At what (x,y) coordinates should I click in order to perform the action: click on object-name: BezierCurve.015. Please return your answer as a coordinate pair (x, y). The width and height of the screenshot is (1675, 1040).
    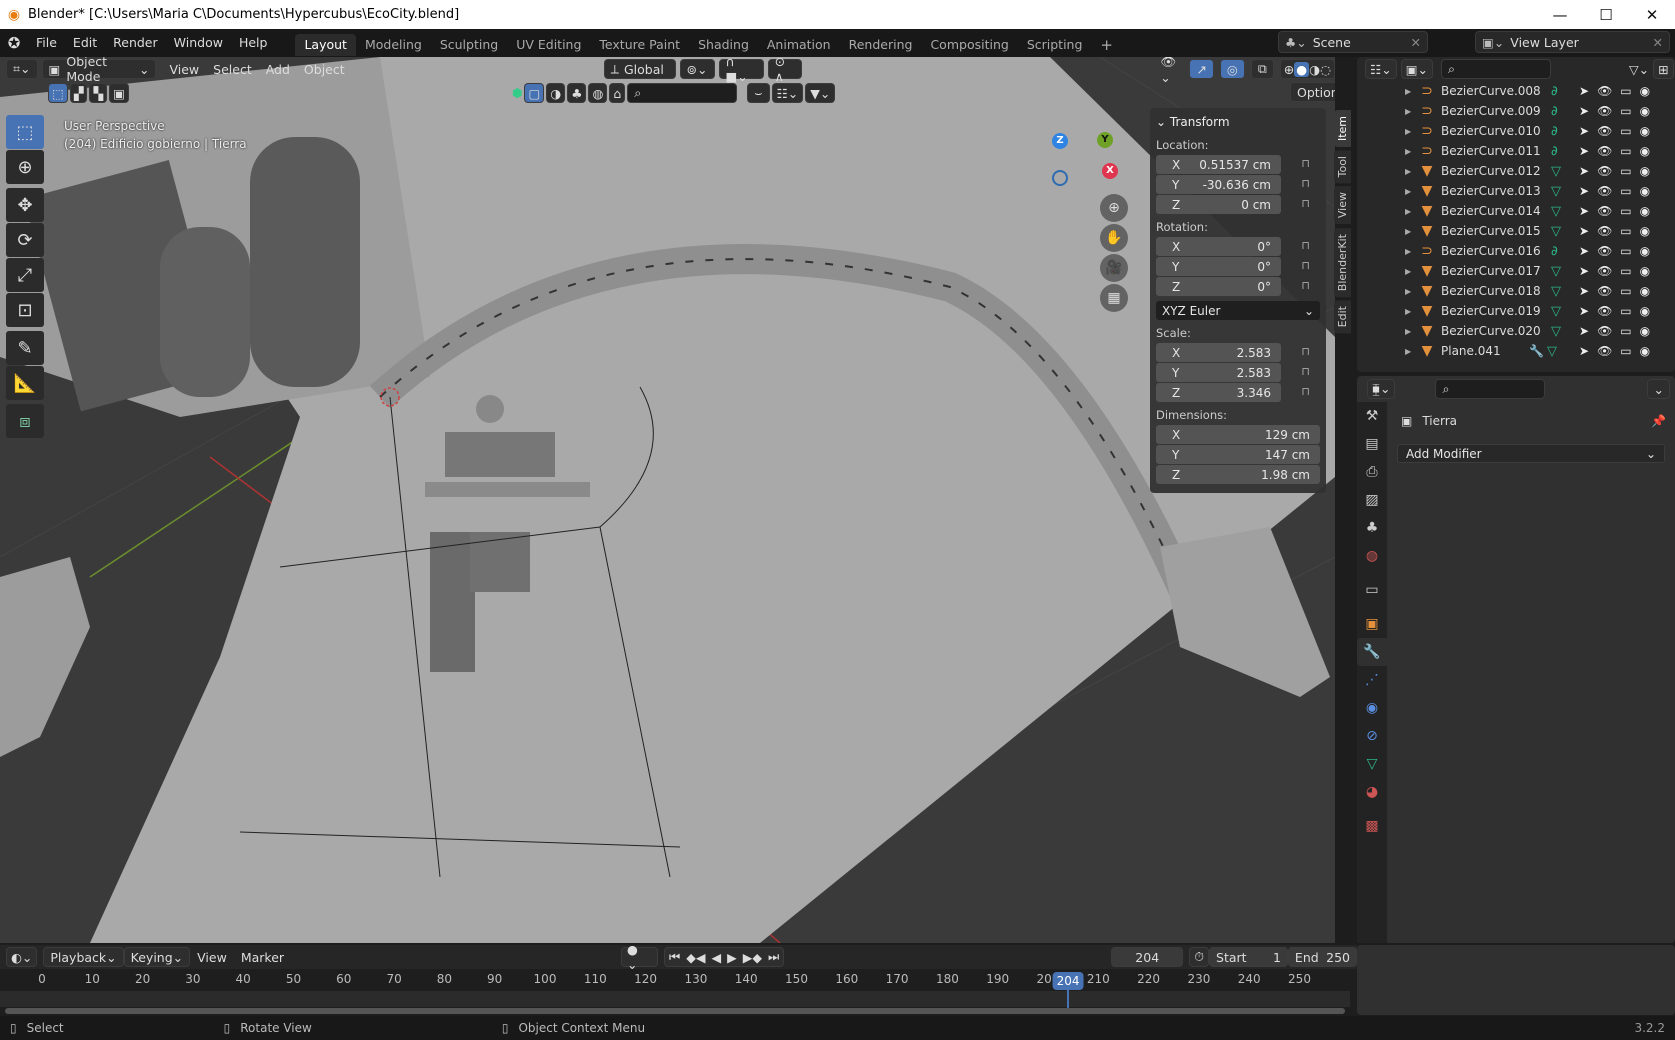
    Looking at the image, I should click on (1496, 231).